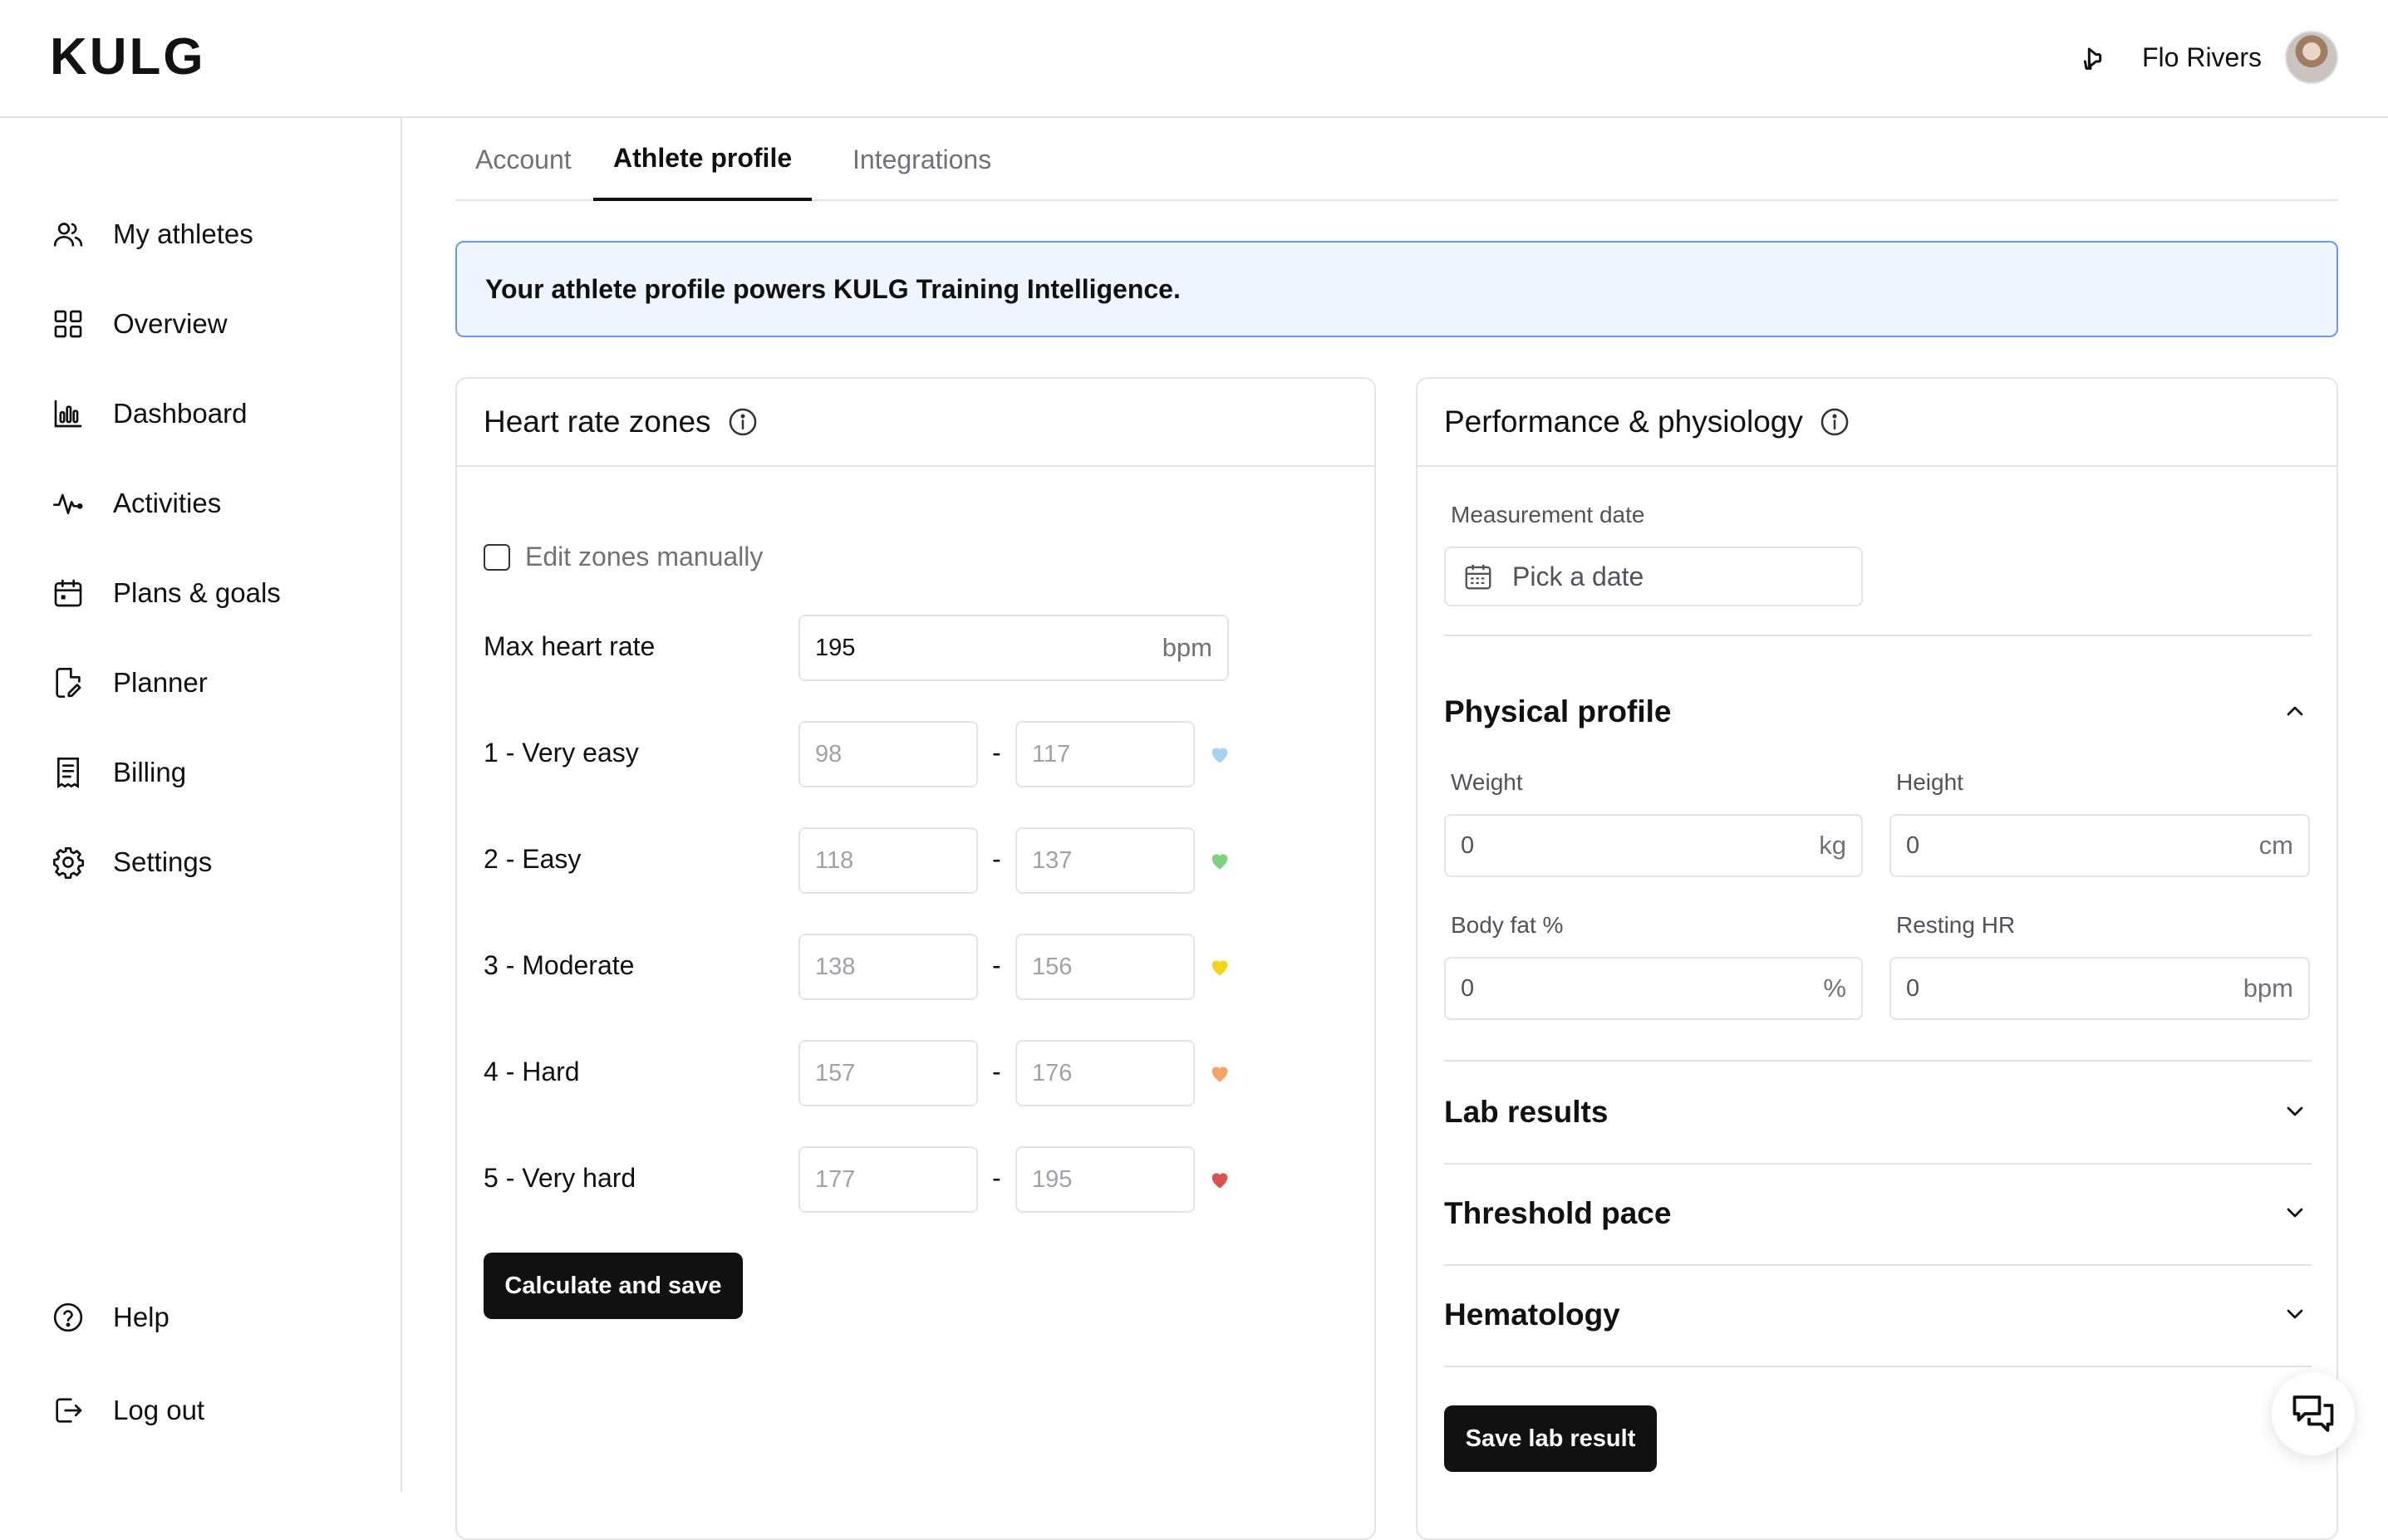 Image resolution: width=2388 pixels, height=1540 pixels. I want to click on chat-bubbles-icon, so click(2313, 1413).